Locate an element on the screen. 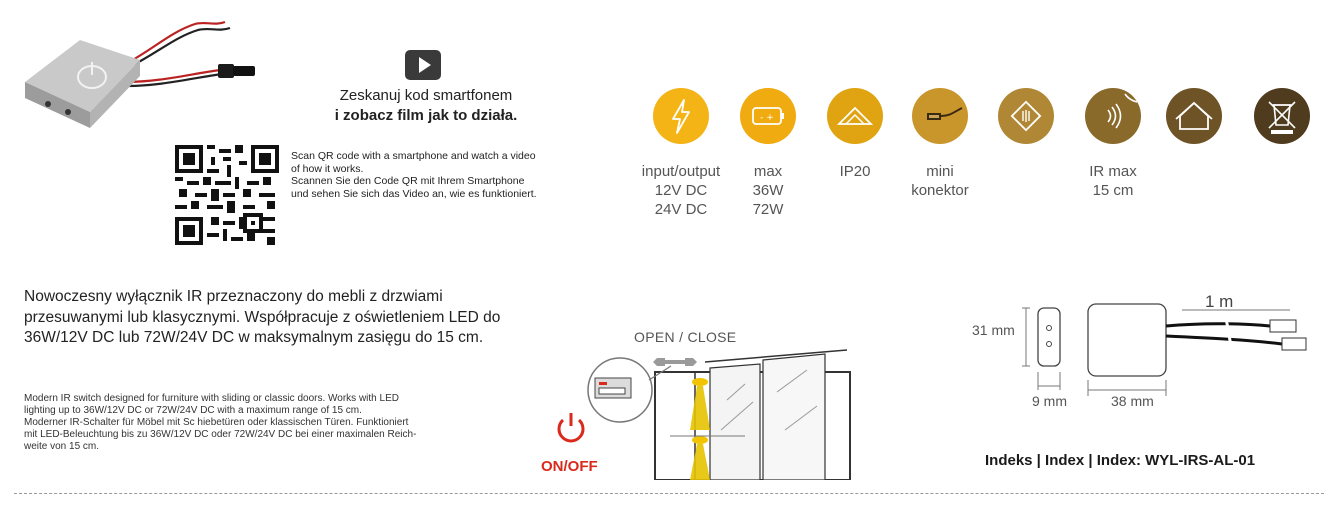 This screenshot has width=1335, height=525. sliding-door-icon is located at coordinates (1026, 116).